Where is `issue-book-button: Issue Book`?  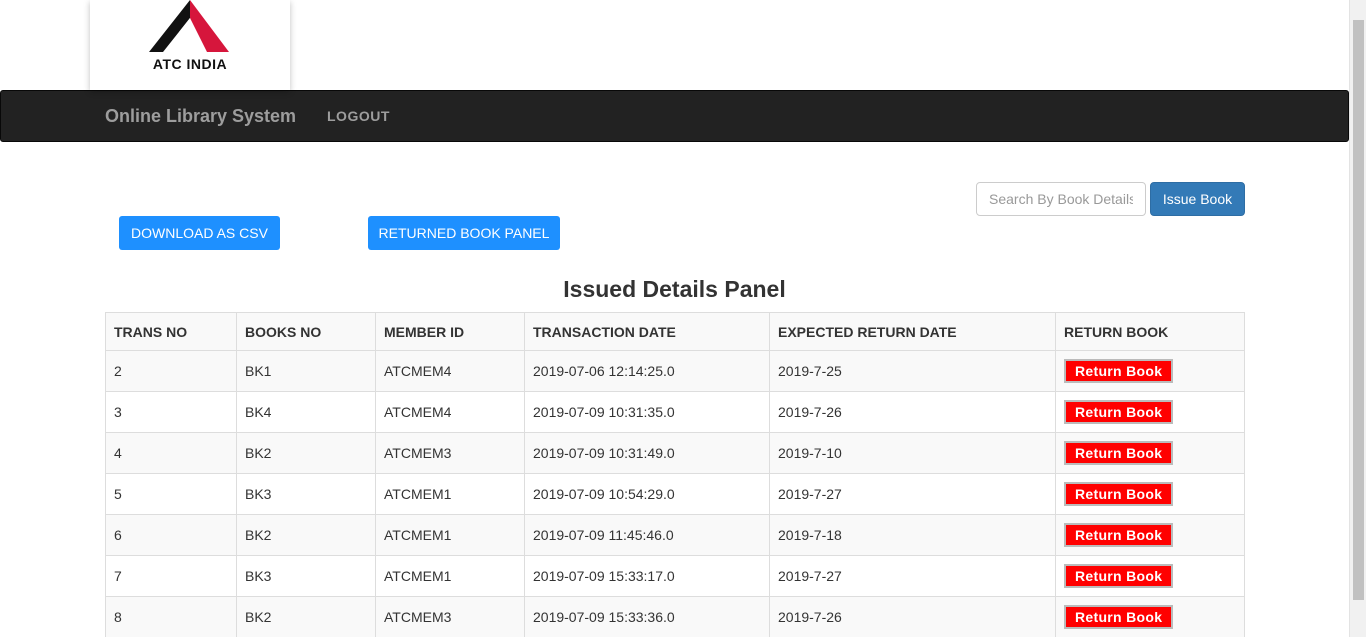
issue-book-button: Issue Book is located at coordinates (1197, 199).